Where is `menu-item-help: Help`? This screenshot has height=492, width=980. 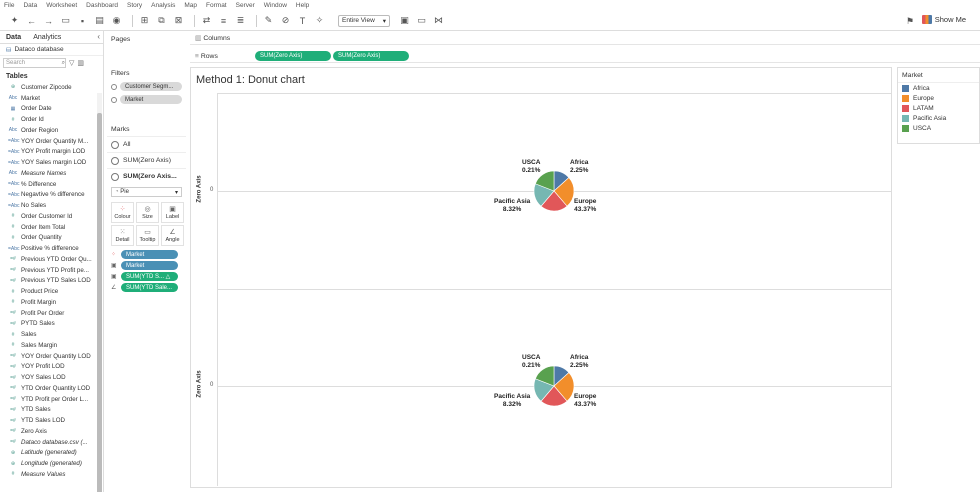
menu-item-help: Help is located at coordinates (302, 5).